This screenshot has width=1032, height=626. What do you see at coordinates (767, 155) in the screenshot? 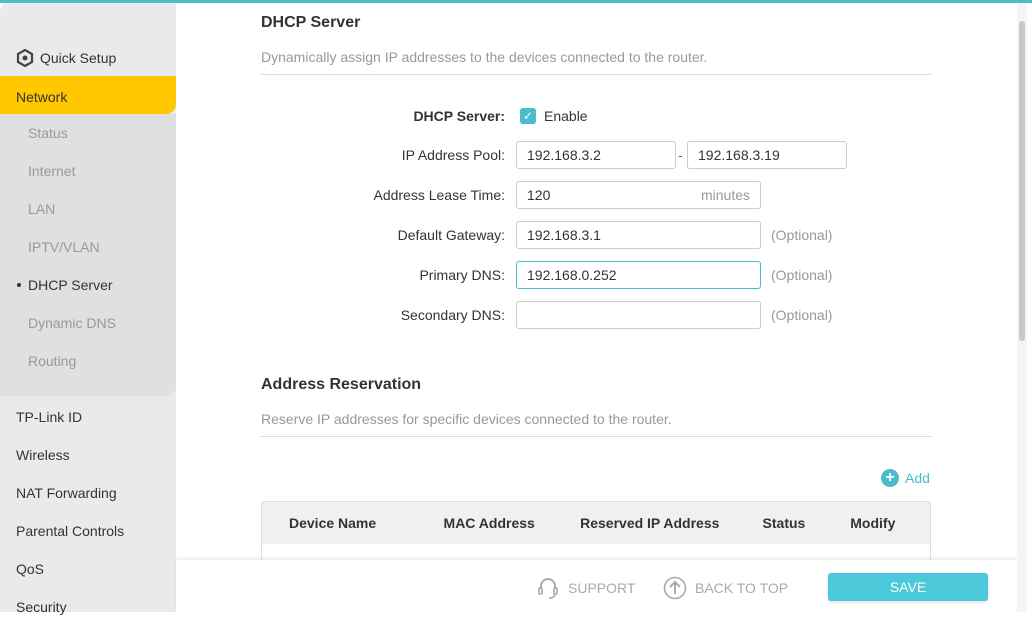
I see `pool-end-input: 192.168.3.19` at bounding box center [767, 155].